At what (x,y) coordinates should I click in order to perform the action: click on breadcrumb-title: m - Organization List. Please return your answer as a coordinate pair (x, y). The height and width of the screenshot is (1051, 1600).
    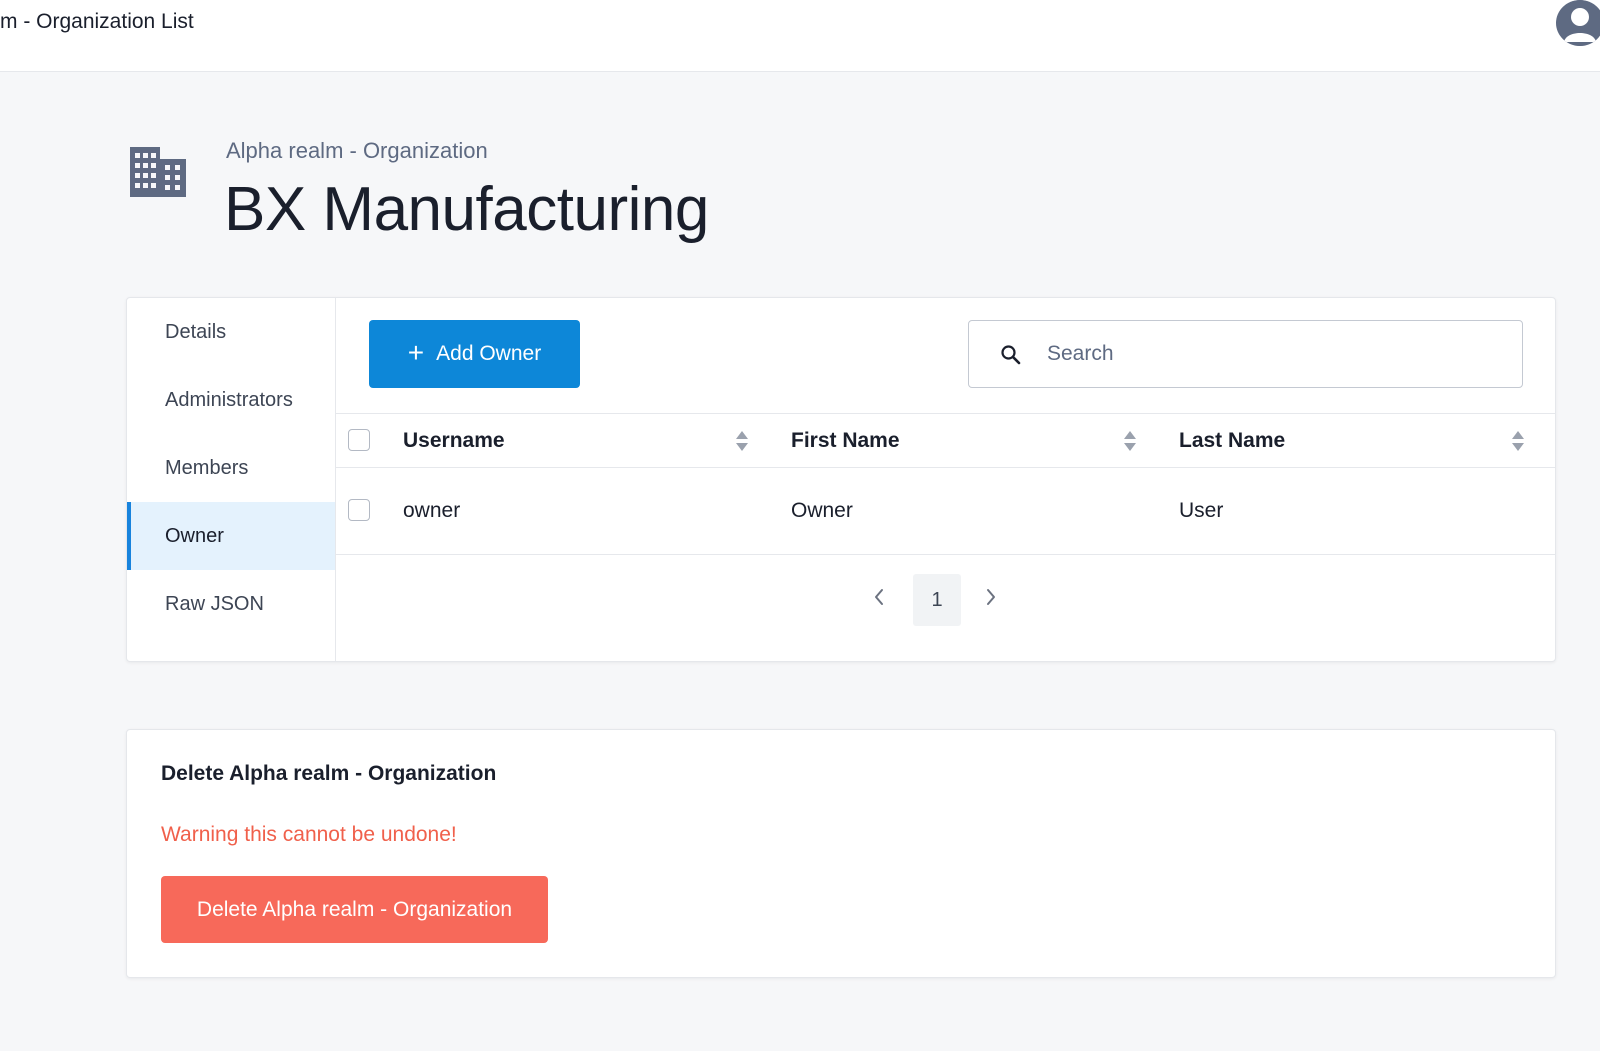
    Looking at the image, I should click on (97, 22).